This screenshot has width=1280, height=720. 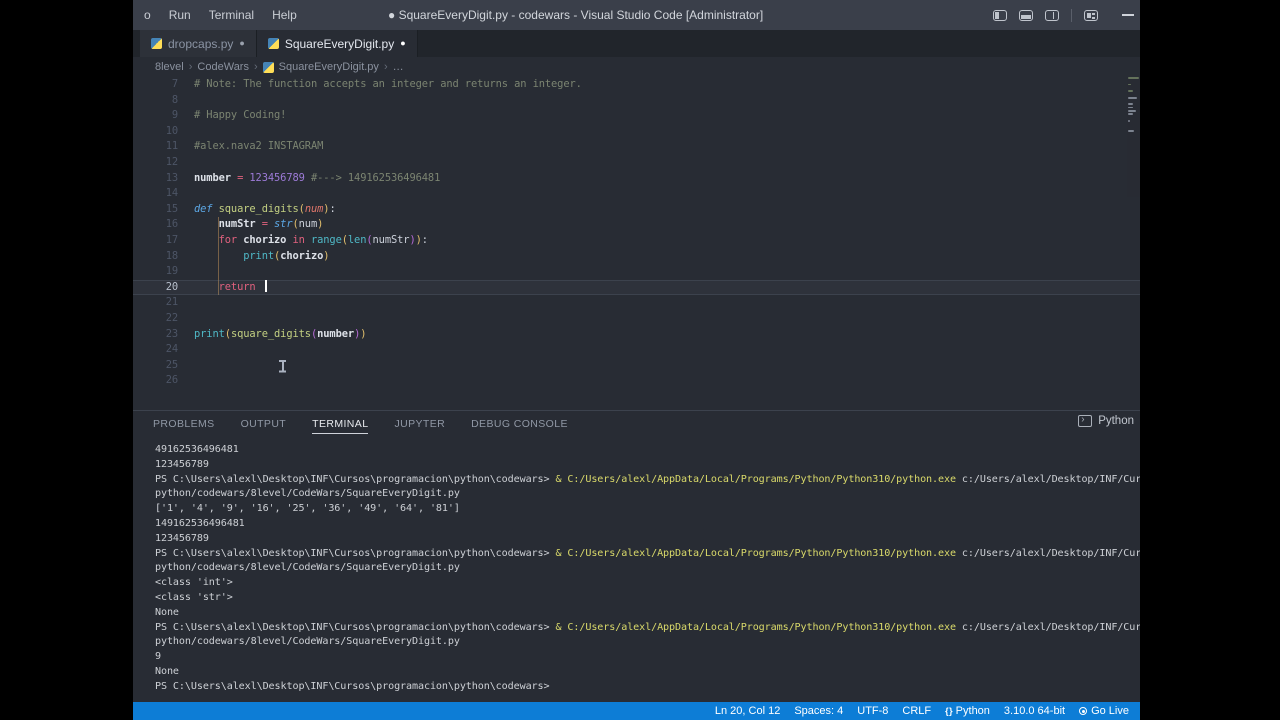 What do you see at coordinates (636, 272) in the screenshot?
I see `code-line-19: 19` at bounding box center [636, 272].